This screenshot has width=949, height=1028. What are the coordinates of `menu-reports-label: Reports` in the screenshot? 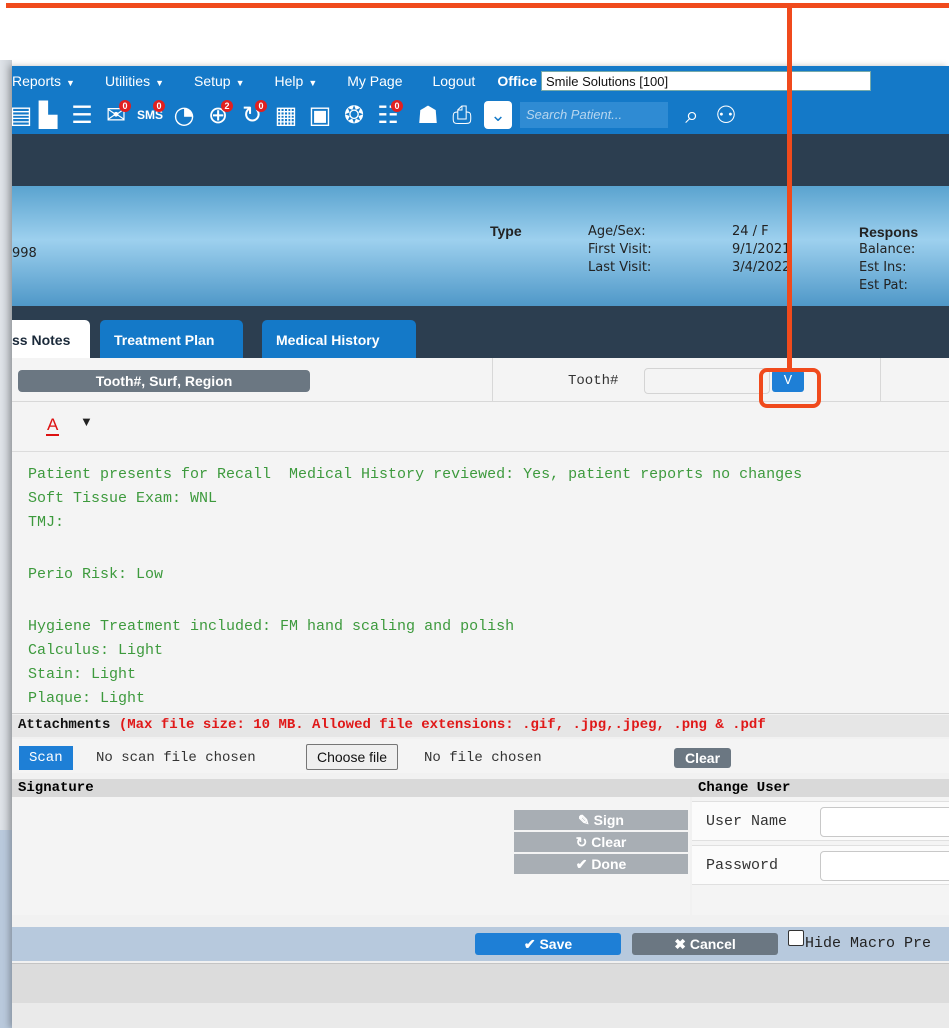 It's located at (37, 81).